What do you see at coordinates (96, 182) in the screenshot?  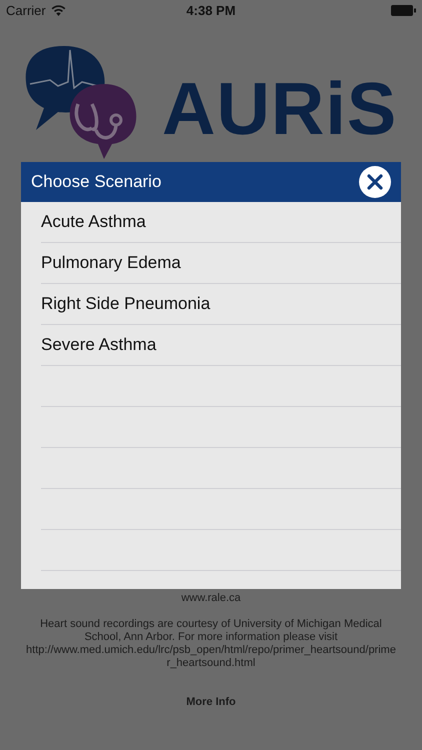 I see `dialog-title: Choose Scenario` at bounding box center [96, 182].